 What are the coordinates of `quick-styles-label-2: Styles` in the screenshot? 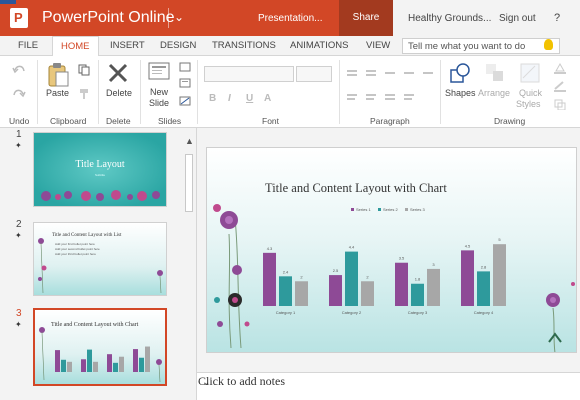 It's located at (528, 104).